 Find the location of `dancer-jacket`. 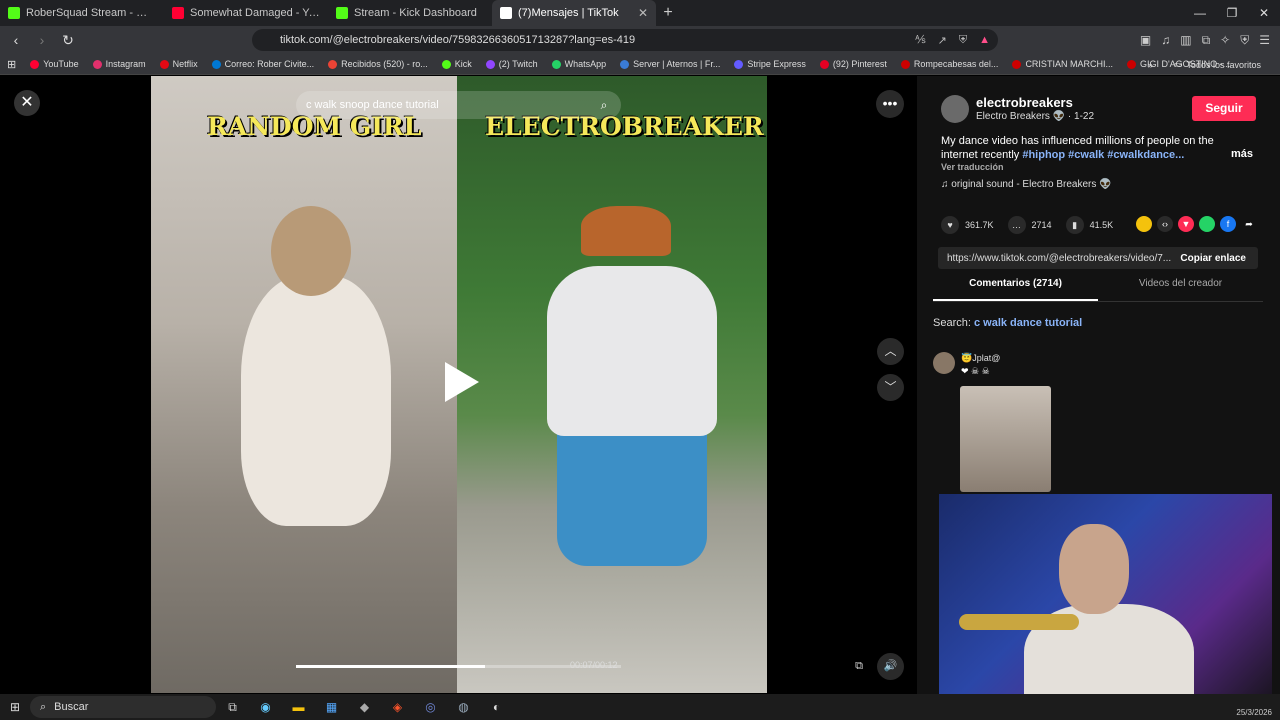

dancer-jacket is located at coordinates (632, 351).